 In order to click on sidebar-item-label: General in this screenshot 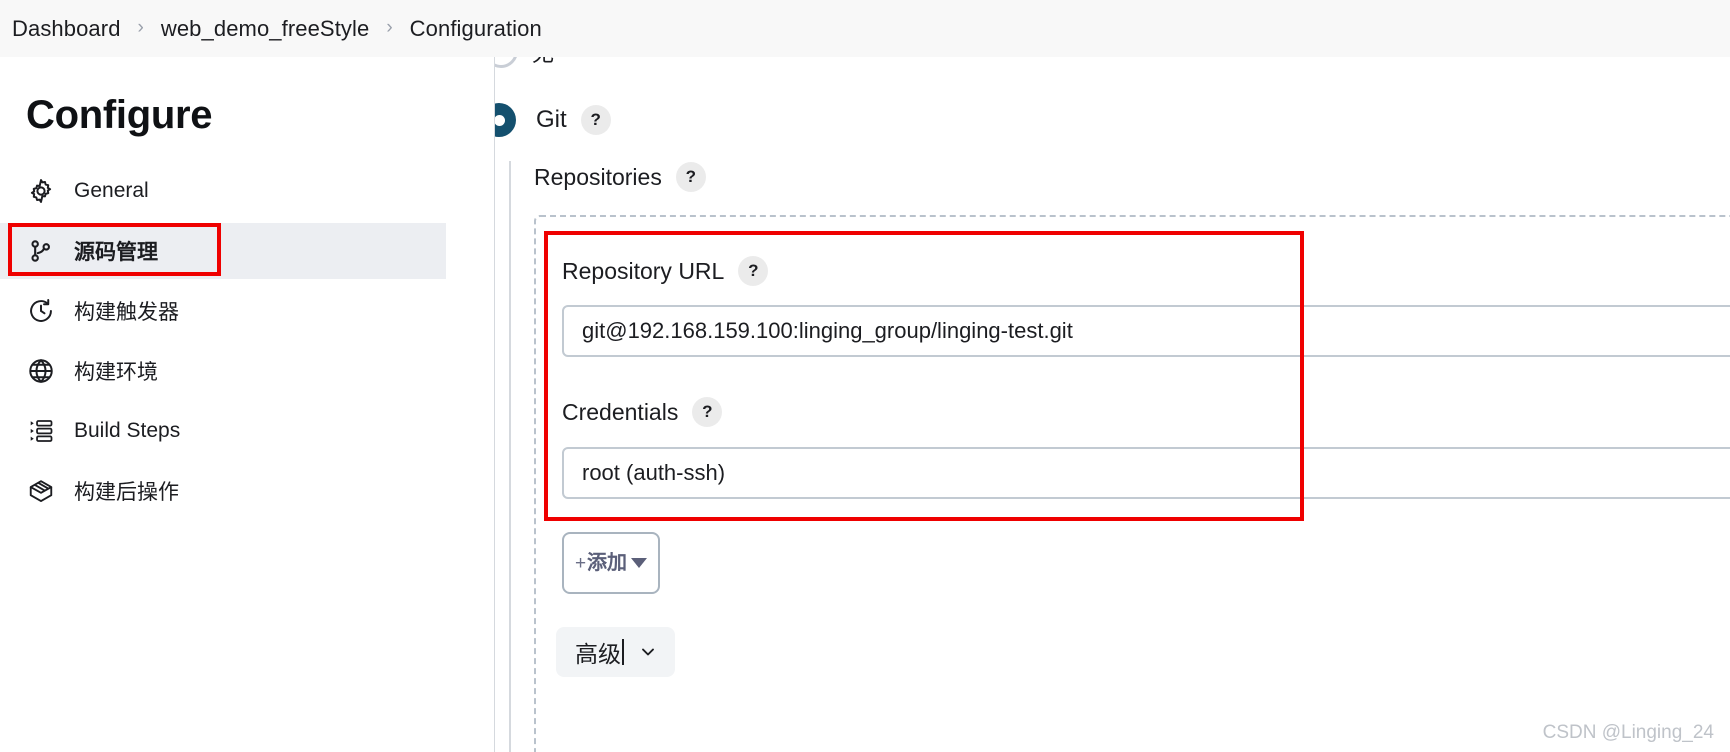, I will do `click(111, 190)`.